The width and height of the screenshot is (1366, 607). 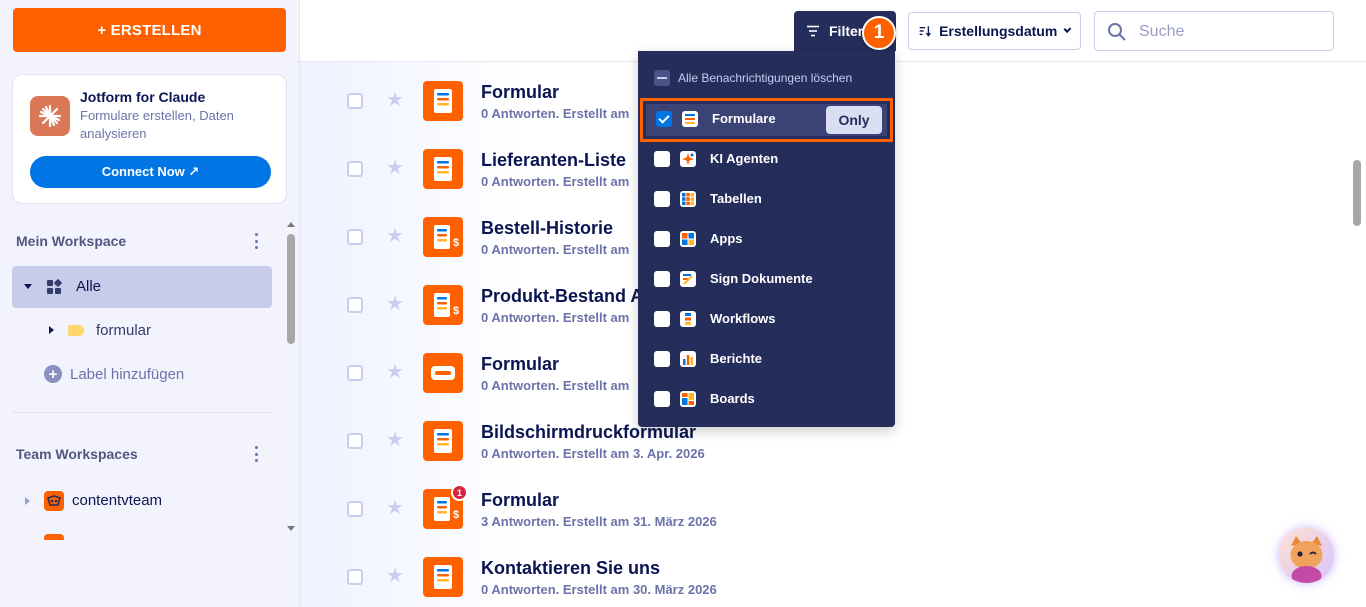 I want to click on filter-option-formulare: Formulare Only, so click(x=766, y=120).